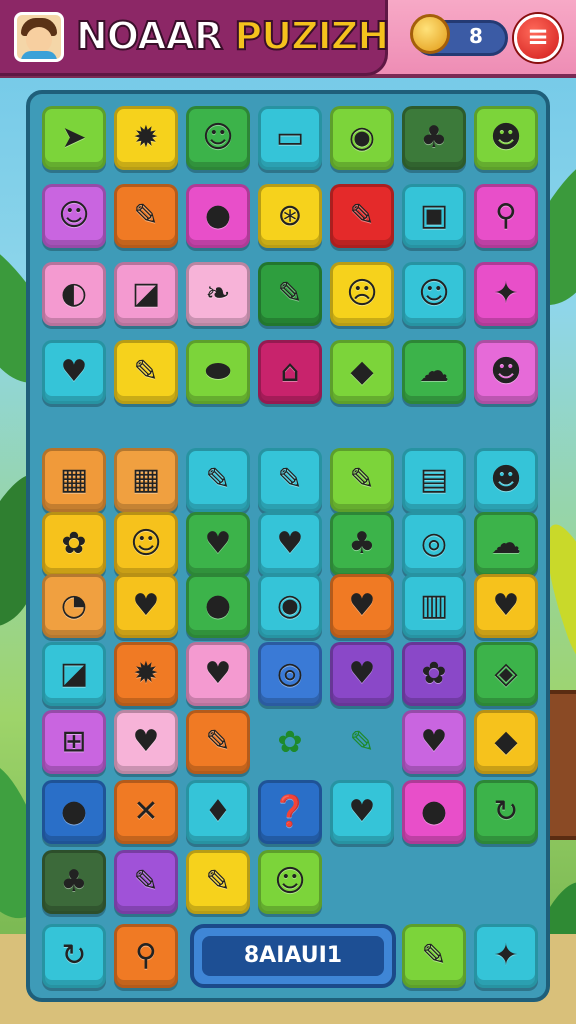 This screenshot has height=1024, width=576. Describe the element at coordinates (146, 812) in the screenshot. I see `tile: ✕` at that location.